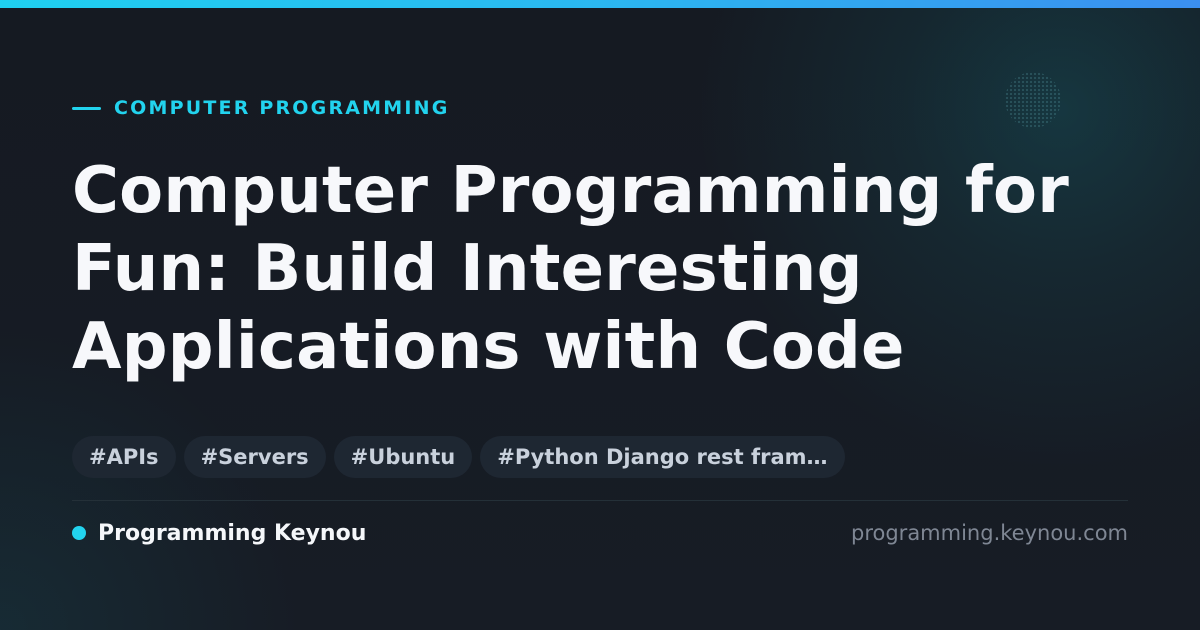  I want to click on category-eyebrow: COMPUTER PROGRAMMING, so click(261, 108).